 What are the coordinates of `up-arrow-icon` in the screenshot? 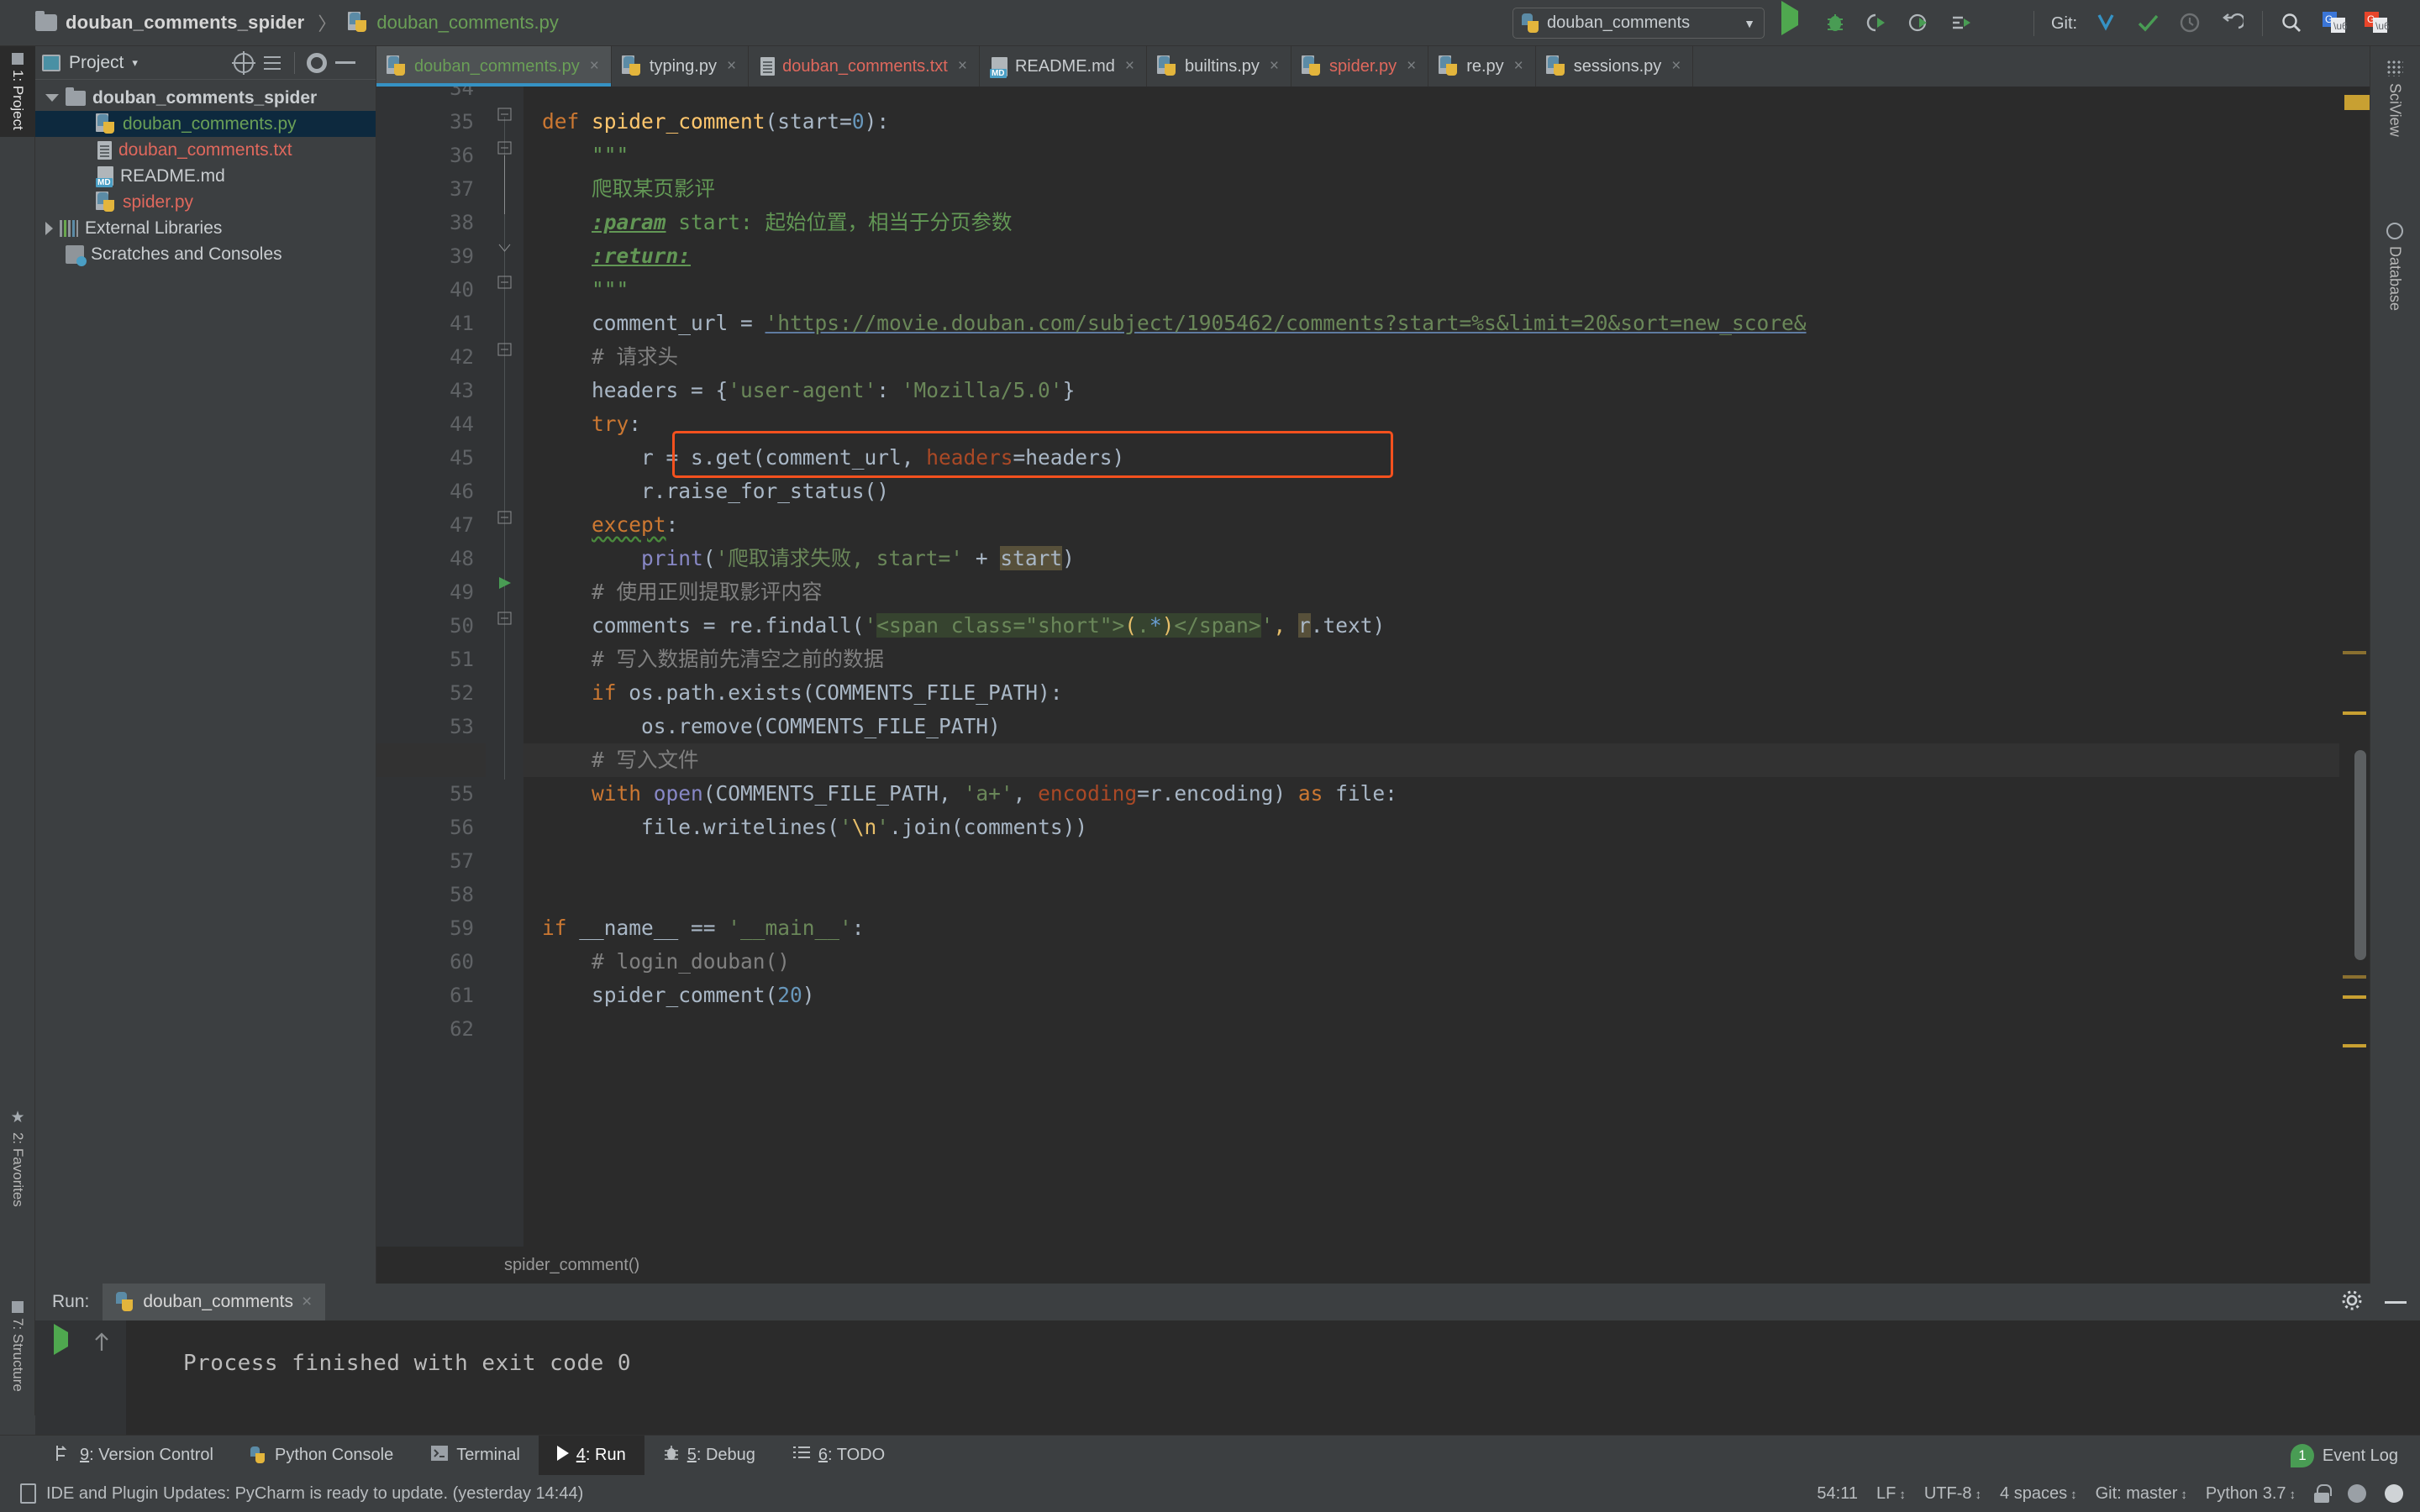 It's located at (101, 1344).